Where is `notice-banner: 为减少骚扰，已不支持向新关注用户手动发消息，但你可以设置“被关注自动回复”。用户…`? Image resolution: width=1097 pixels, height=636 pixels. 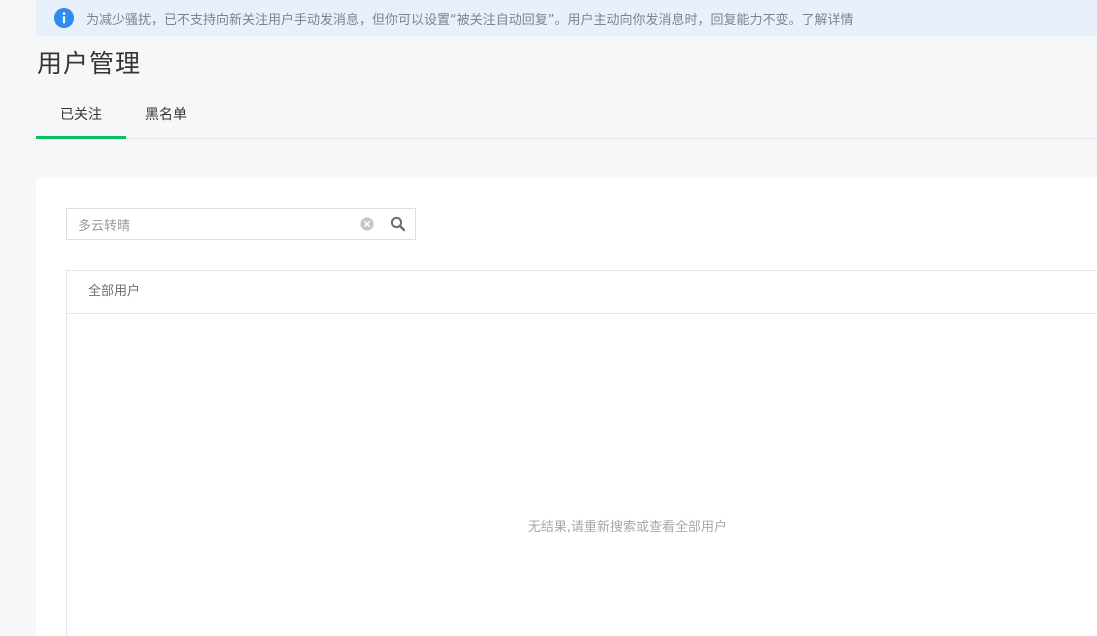
notice-banner: 为减少骚扰，已不支持向新关注用户手动发消息，但你可以设置“被关注自动回复”。用户… is located at coordinates (566, 18).